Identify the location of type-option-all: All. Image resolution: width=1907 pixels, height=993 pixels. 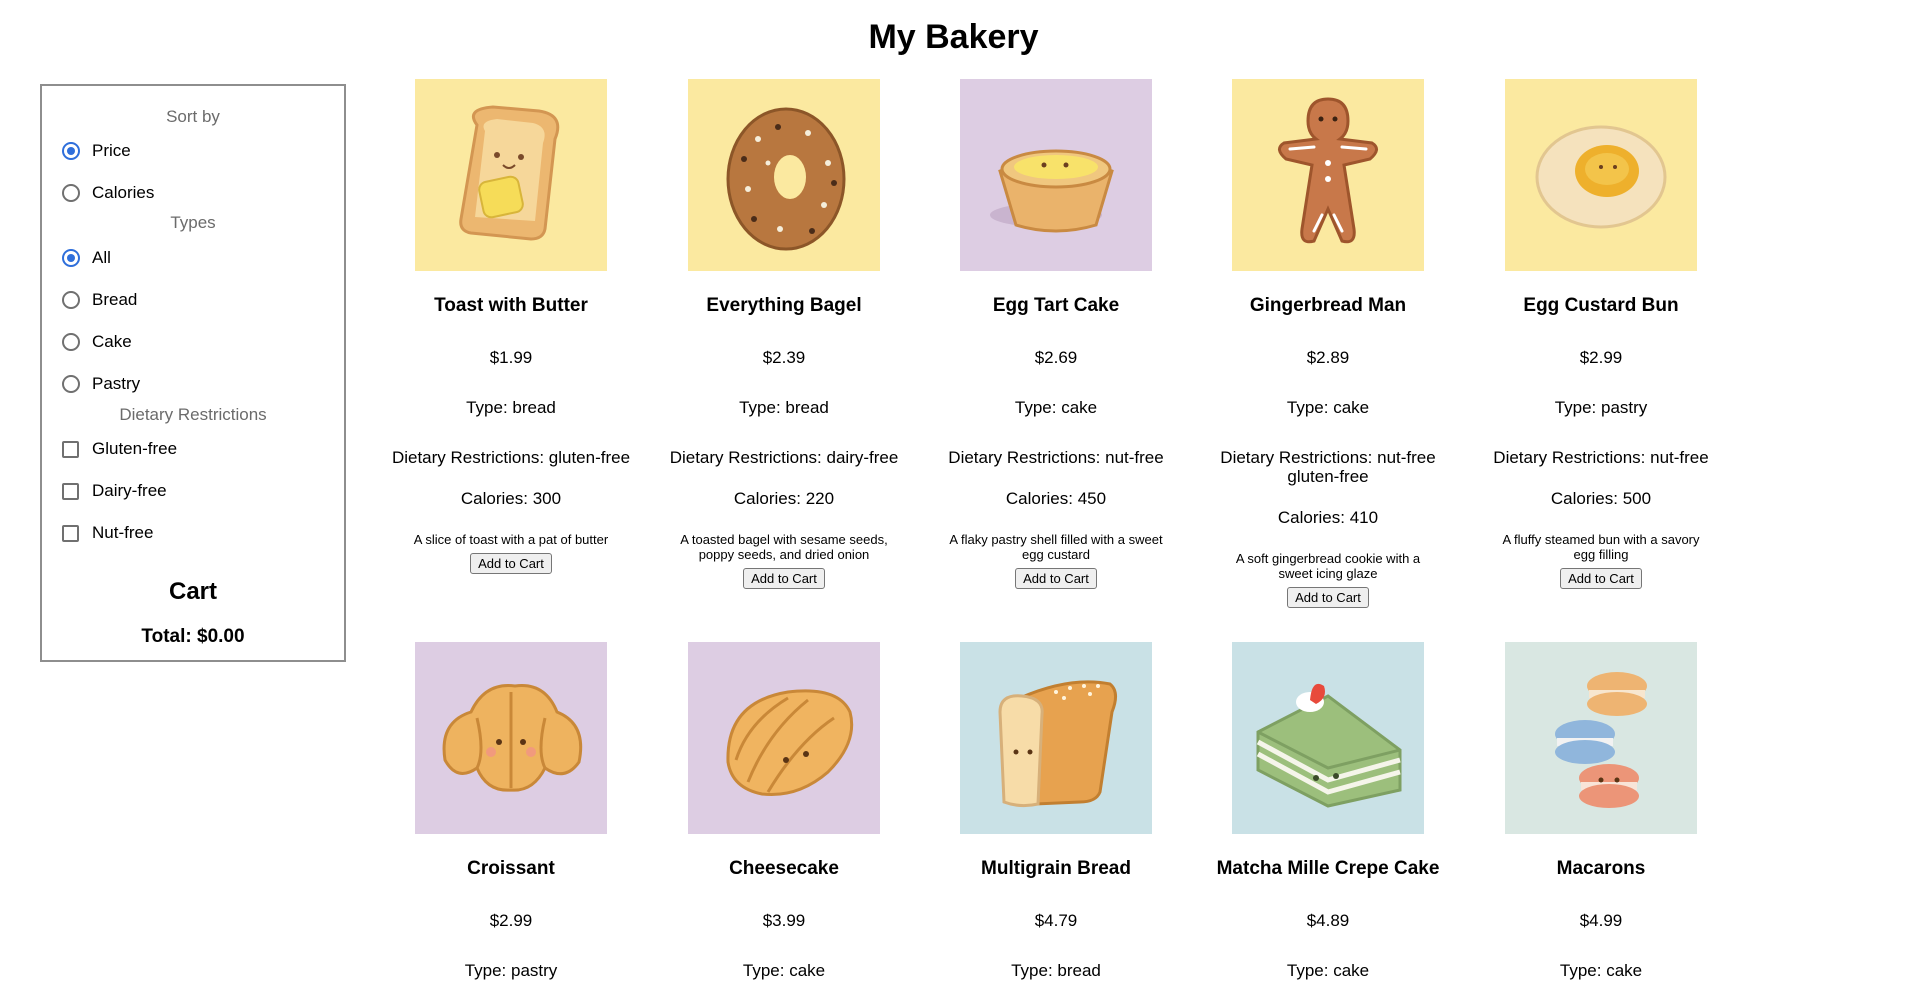
(86, 258).